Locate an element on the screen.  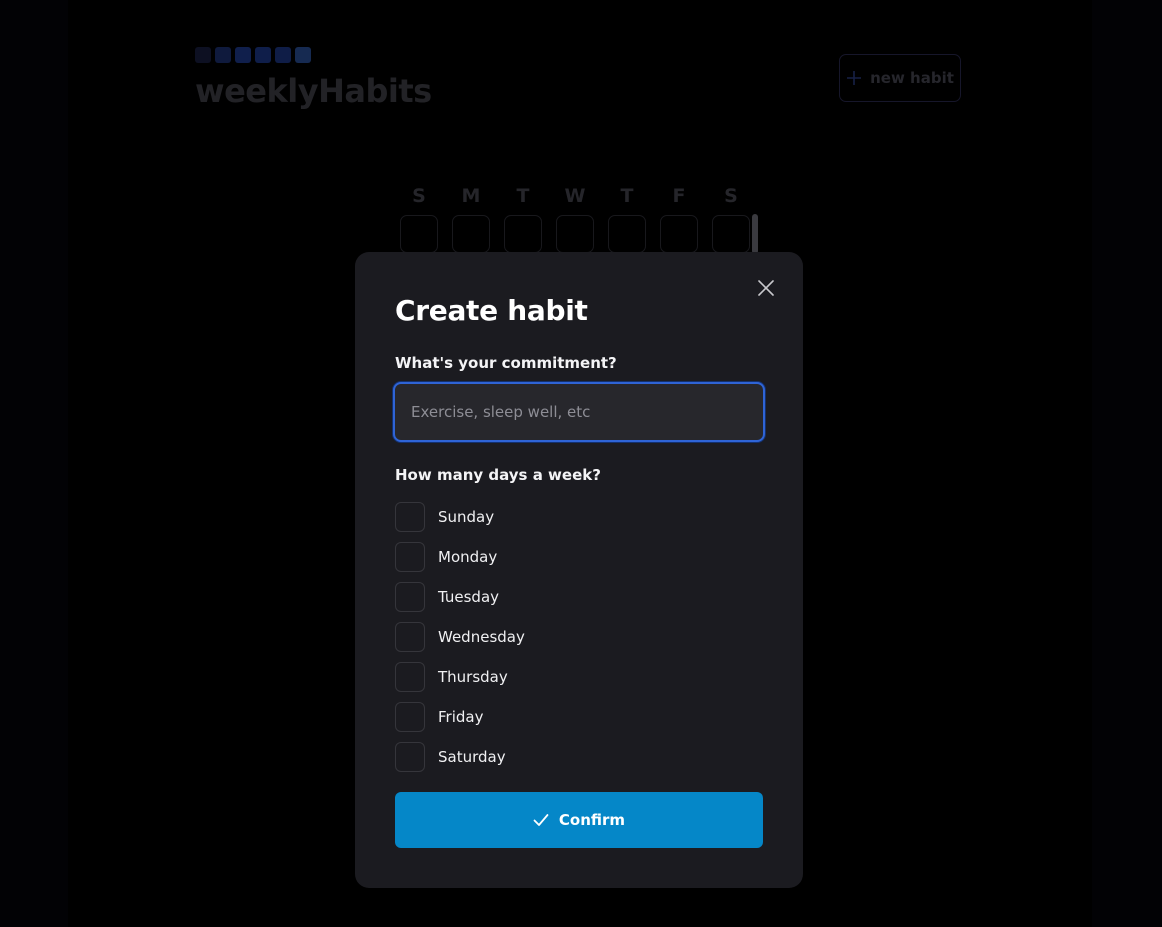
logo is located at coordinates (253, 55).